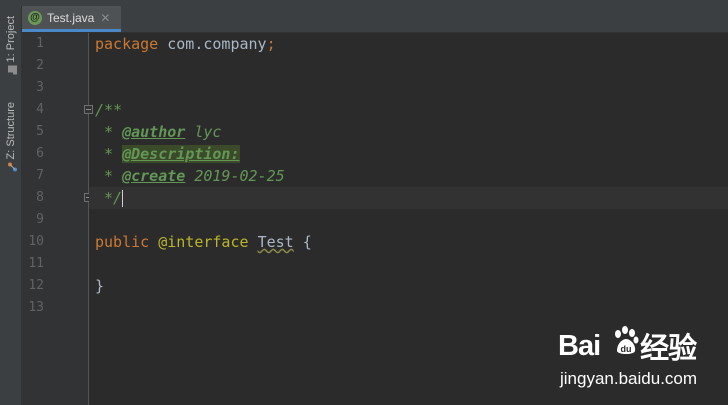 This screenshot has width=728, height=405. What do you see at coordinates (579, 345) in the screenshot?
I see `watermark-brand-left: Bai` at bounding box center [579, 345].